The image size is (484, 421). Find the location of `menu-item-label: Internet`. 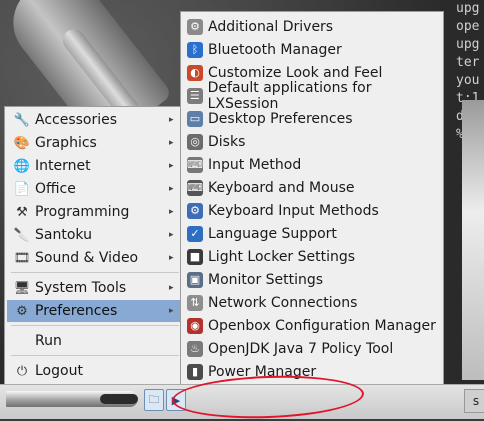

menu-item-label: Internet is located at coordinates (63, 166).